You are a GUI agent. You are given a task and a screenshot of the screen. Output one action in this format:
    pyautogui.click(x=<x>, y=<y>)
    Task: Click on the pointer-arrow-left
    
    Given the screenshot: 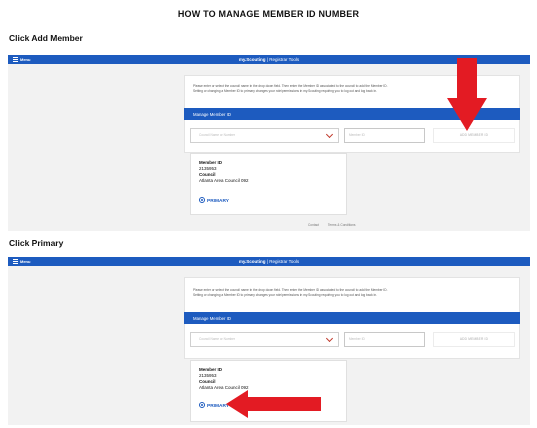 What is the action you would take?
    pyautogui.click(x=273, y=404)
    